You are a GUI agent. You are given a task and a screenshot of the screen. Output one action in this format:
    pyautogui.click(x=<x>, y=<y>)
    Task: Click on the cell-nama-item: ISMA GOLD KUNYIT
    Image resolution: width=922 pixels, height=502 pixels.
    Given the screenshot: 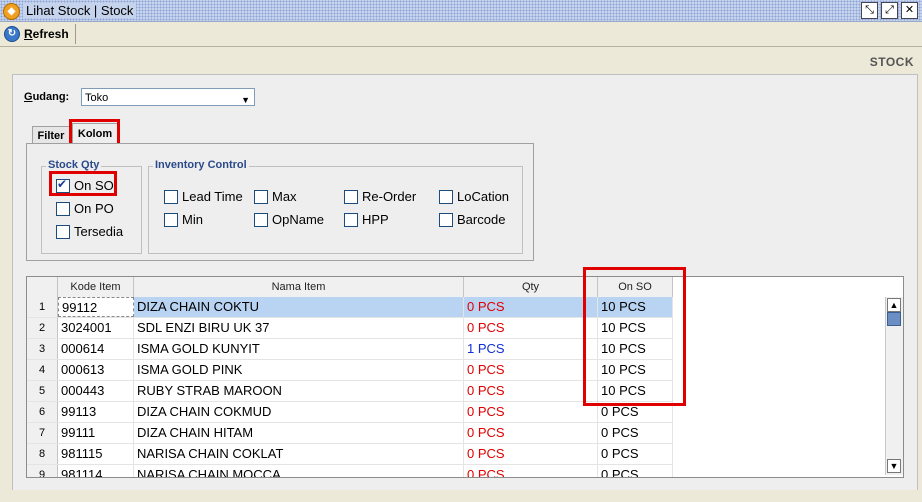 What is the action you would take?
    pyautogui.click(x=299, y=349)
    